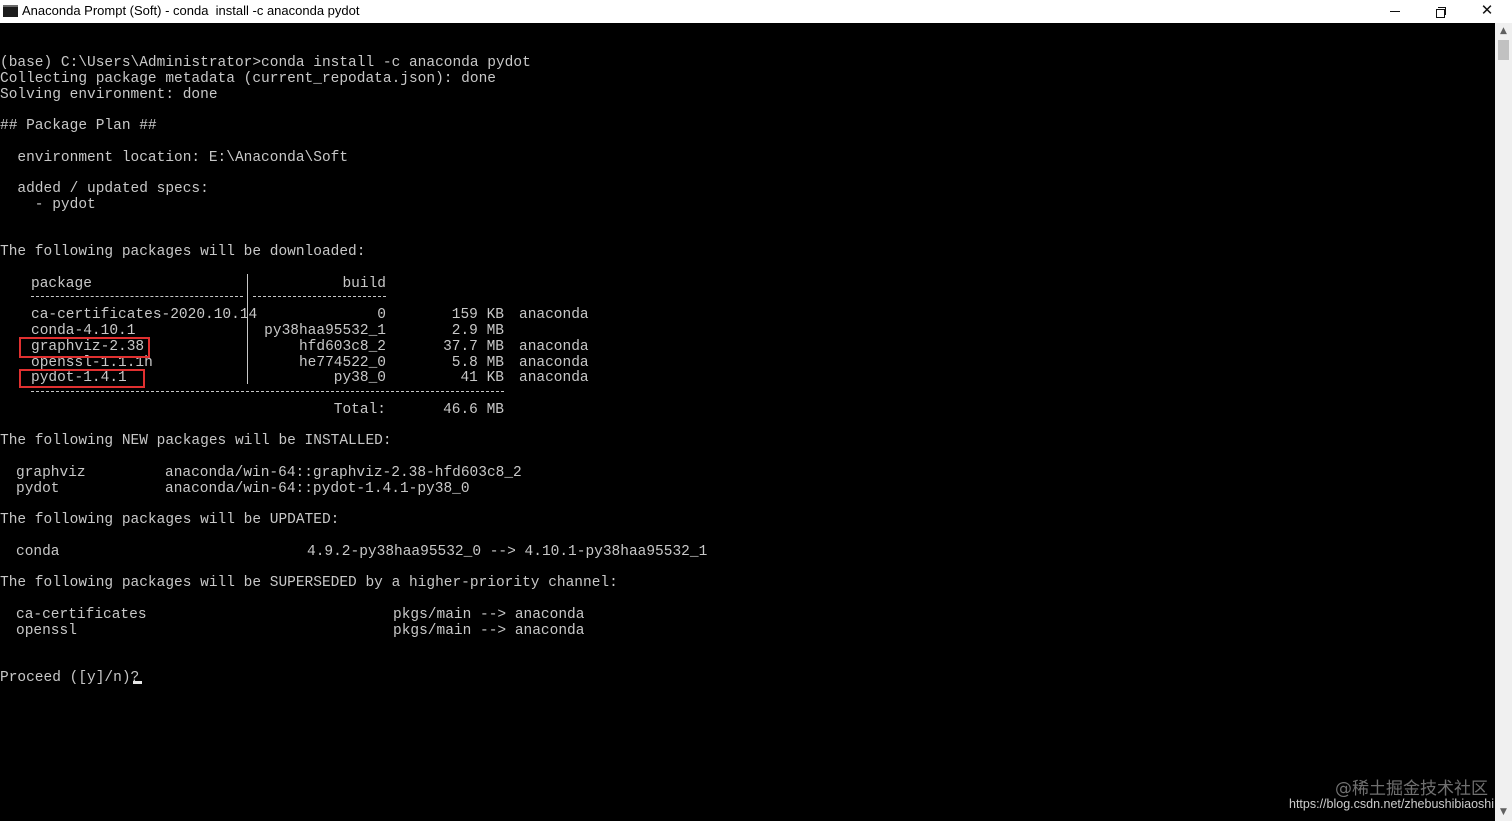 This screenshot has width=1512, height=821. What do you see at coordinates (174, 158) in the screenshot?
I see `environment-location: environment location: E:\Anaconda\Soft` at bounding box center [174, 158].